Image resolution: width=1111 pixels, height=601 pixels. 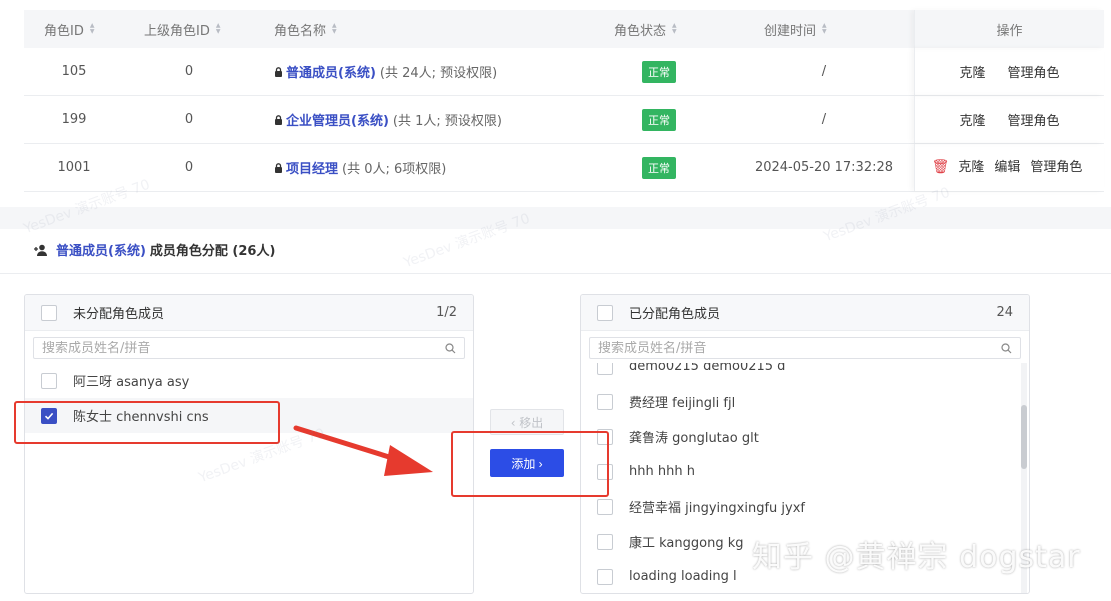 I want to click on role-name-cell: 普通成员(系统) (共 24人; 预设权限), so click(x=419, y=71).